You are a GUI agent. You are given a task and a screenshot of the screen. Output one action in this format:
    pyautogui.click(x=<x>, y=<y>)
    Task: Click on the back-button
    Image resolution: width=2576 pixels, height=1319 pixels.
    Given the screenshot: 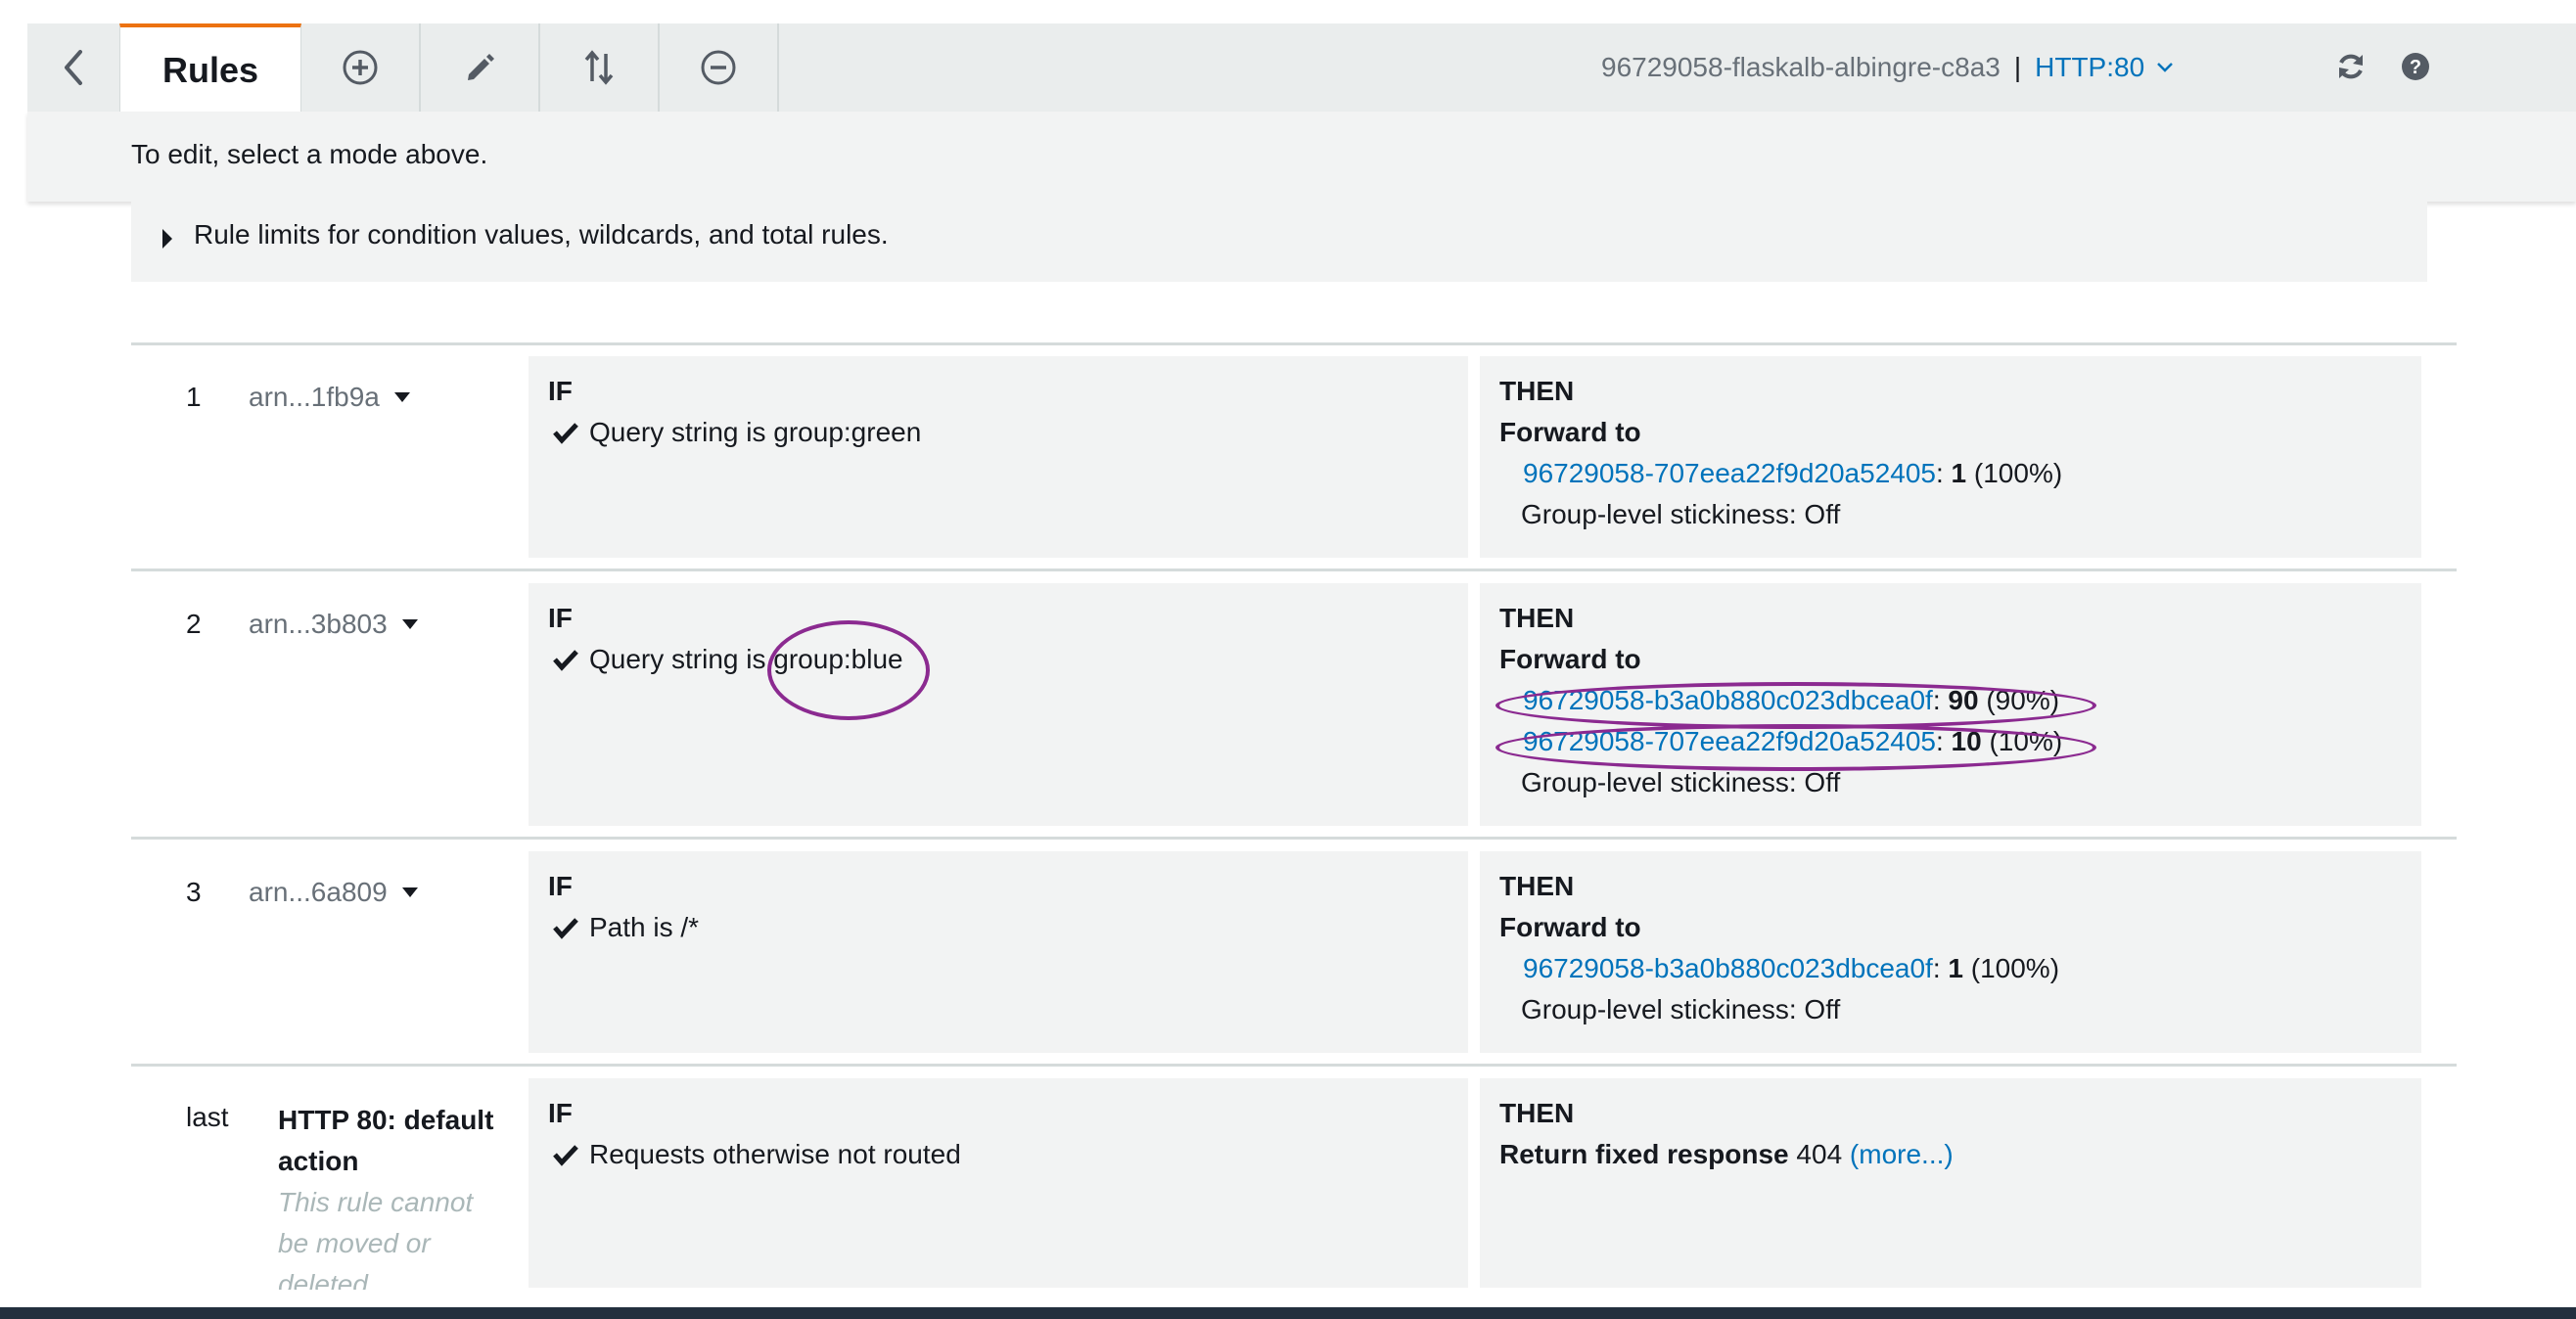 What is the action you would take?
    pyautogui.click(x=73, y=67)
    